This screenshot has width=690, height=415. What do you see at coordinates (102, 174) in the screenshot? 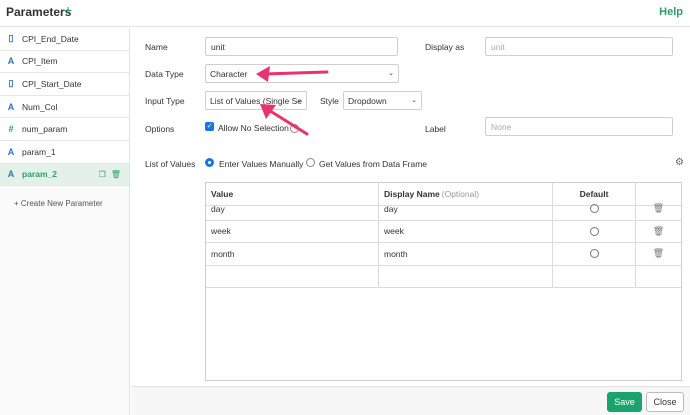
I see `copy-icon: ❐` at bounding box center [102, 174].